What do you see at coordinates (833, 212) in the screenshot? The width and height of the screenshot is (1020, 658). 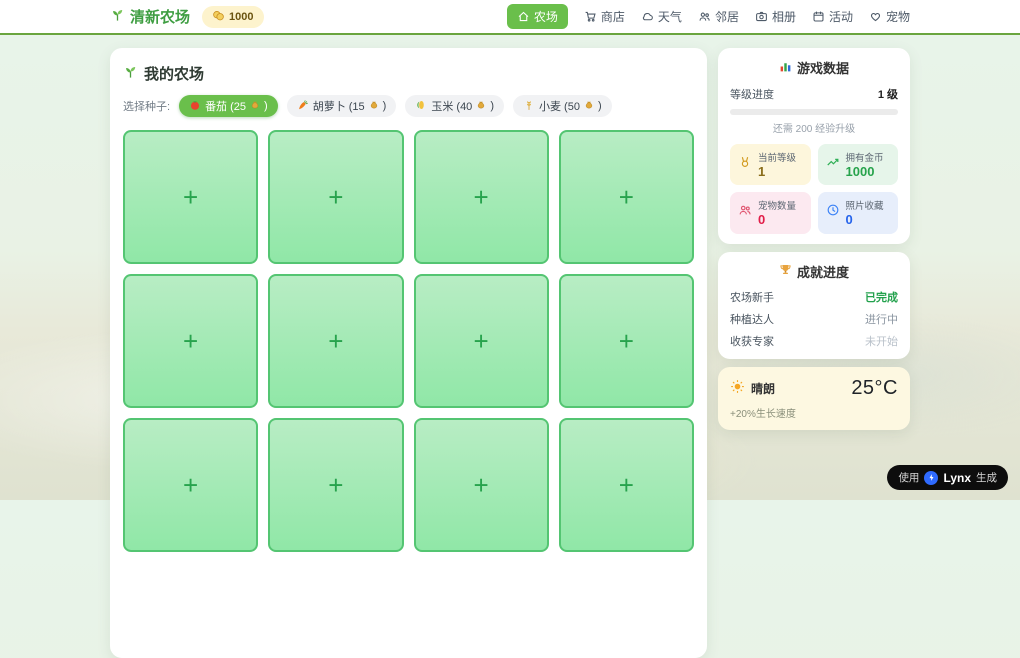 I see `clock-icon` at bounding box center [833, 212].